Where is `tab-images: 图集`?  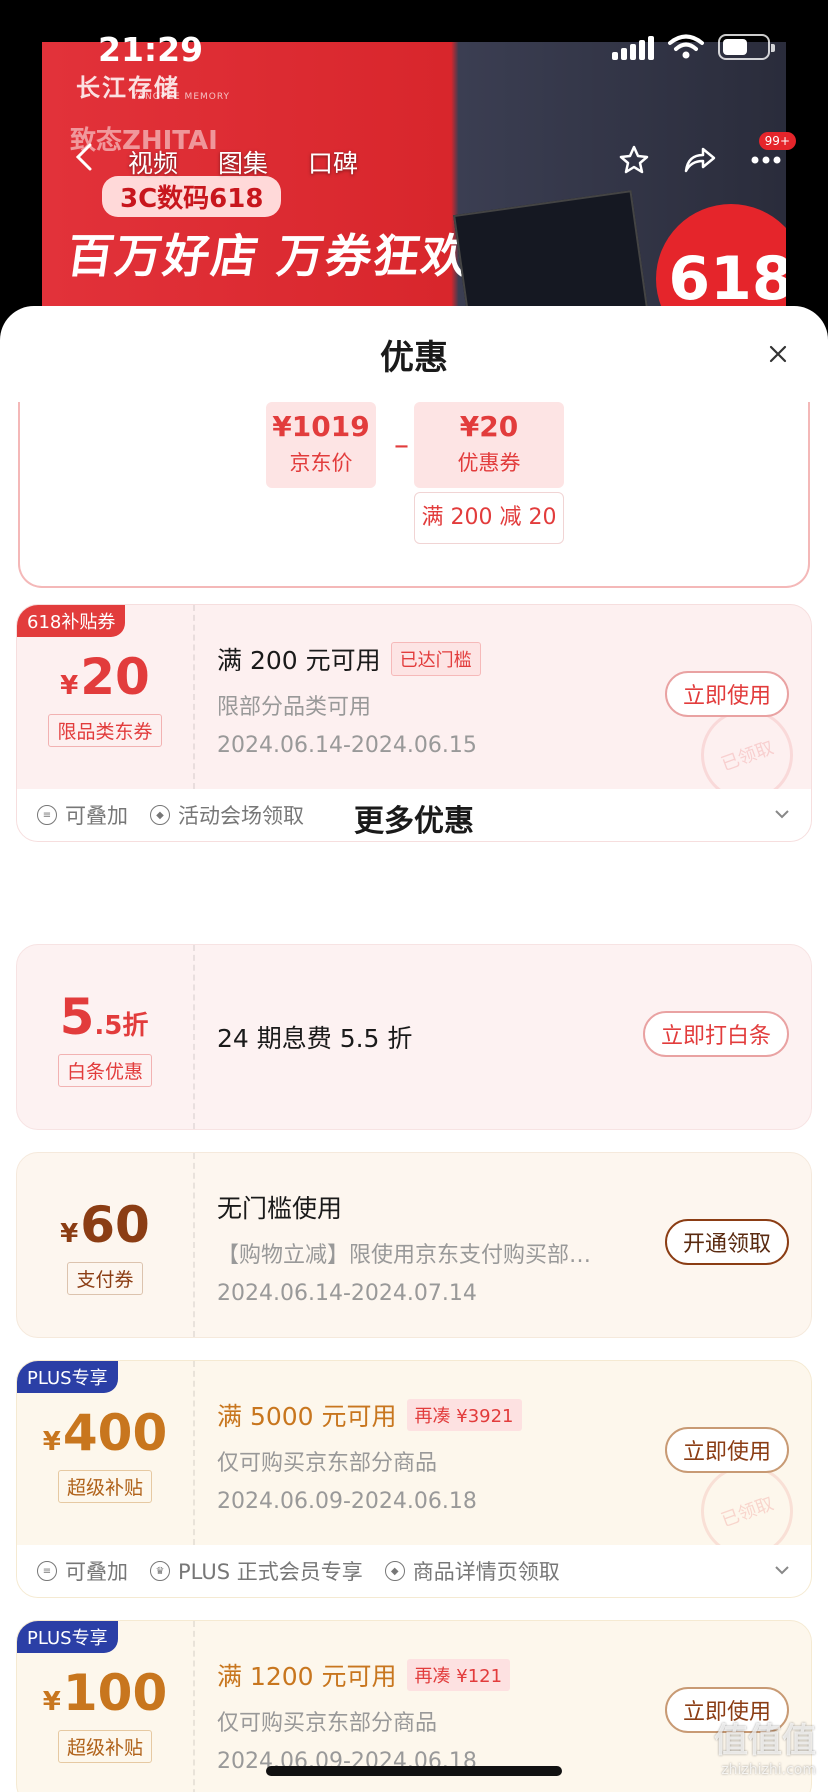
tab-images: 图集 is located at coordinates (243, 162).